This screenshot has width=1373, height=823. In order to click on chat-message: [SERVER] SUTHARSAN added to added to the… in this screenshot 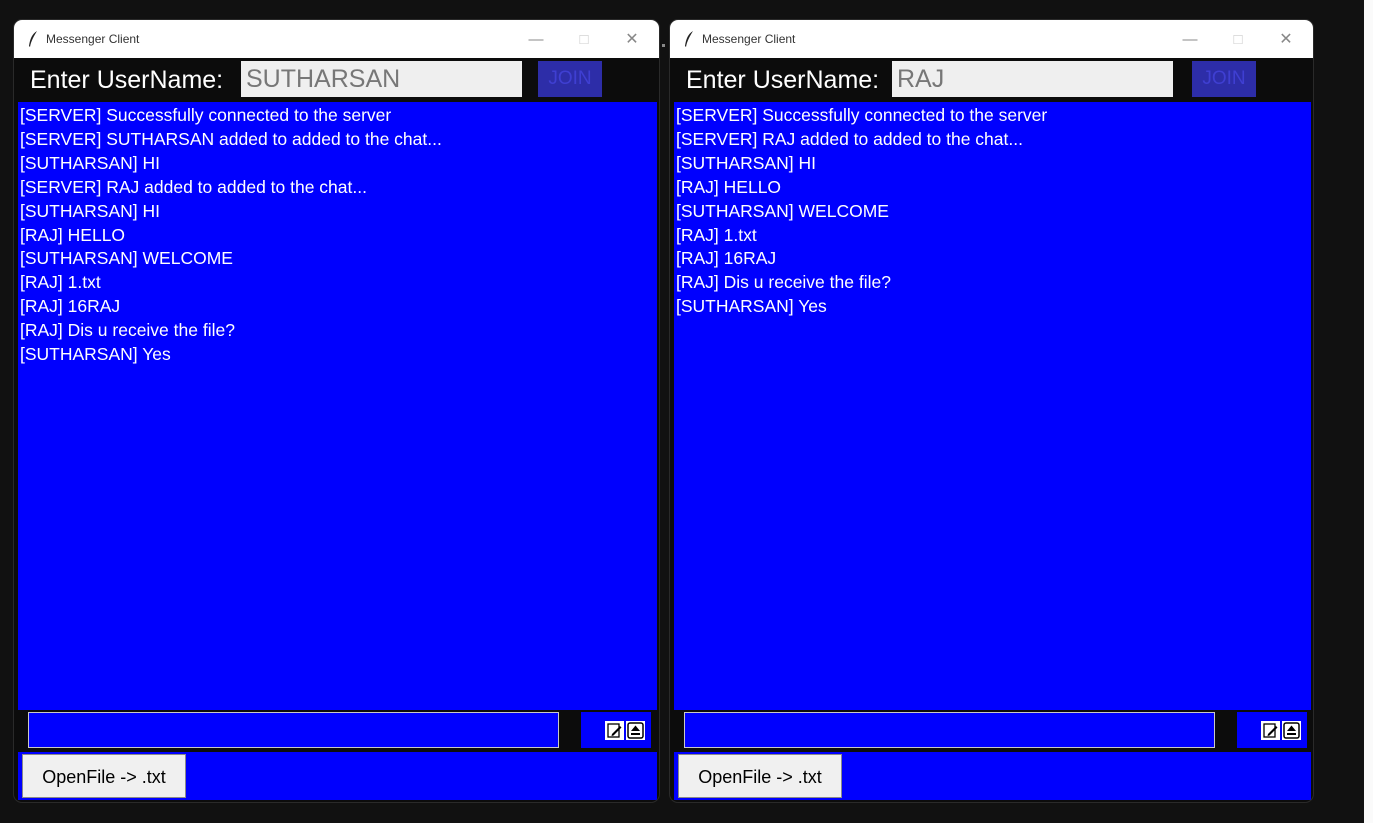, I will do `click(231, 138)`.